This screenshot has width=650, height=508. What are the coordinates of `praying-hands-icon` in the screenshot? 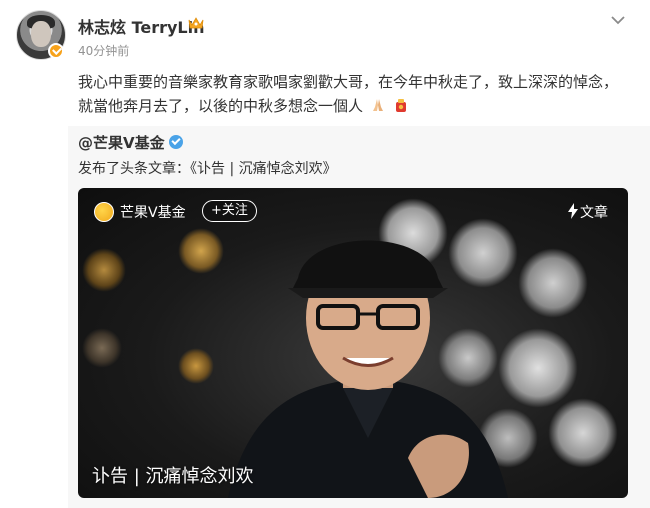 It's located at (377, 105).